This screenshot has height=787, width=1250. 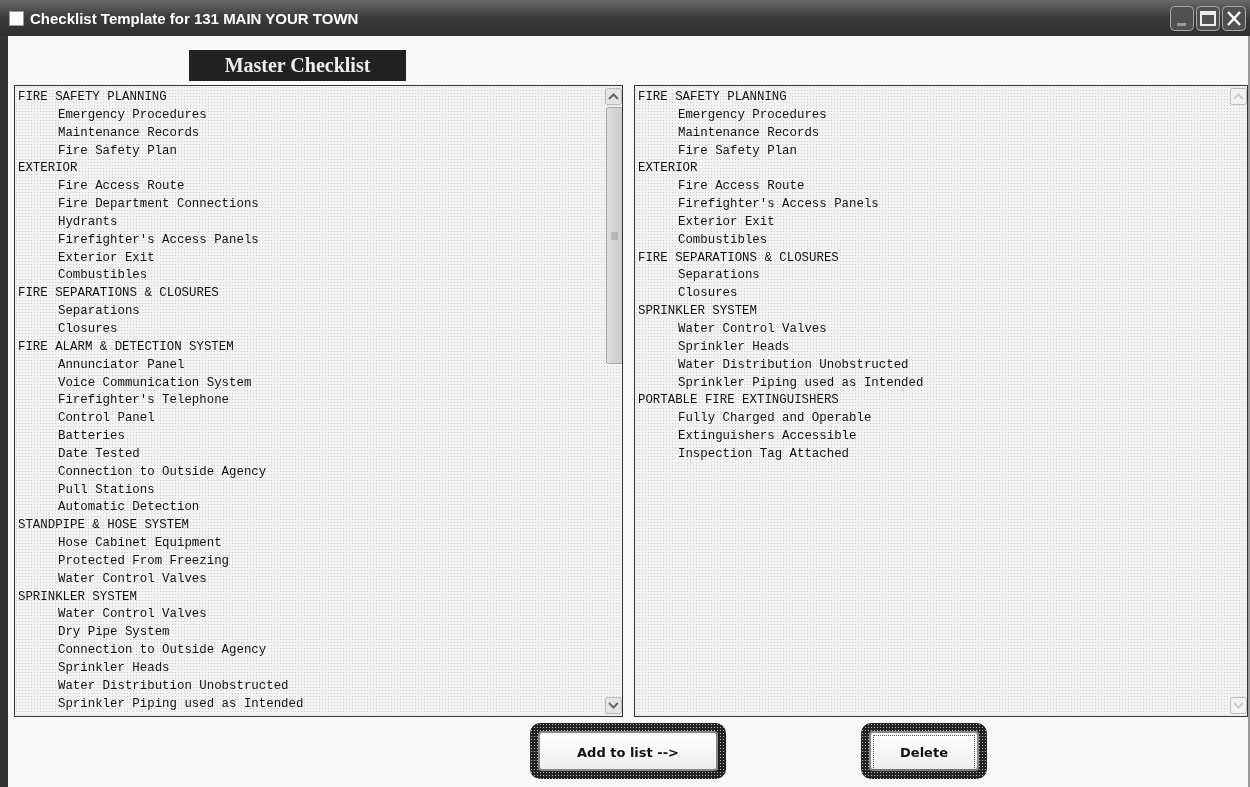 What do you see at coordinates (106, 490) in the screenshot?
I see `checklist-item: Pull Stations` at bounding box center [106, 490].